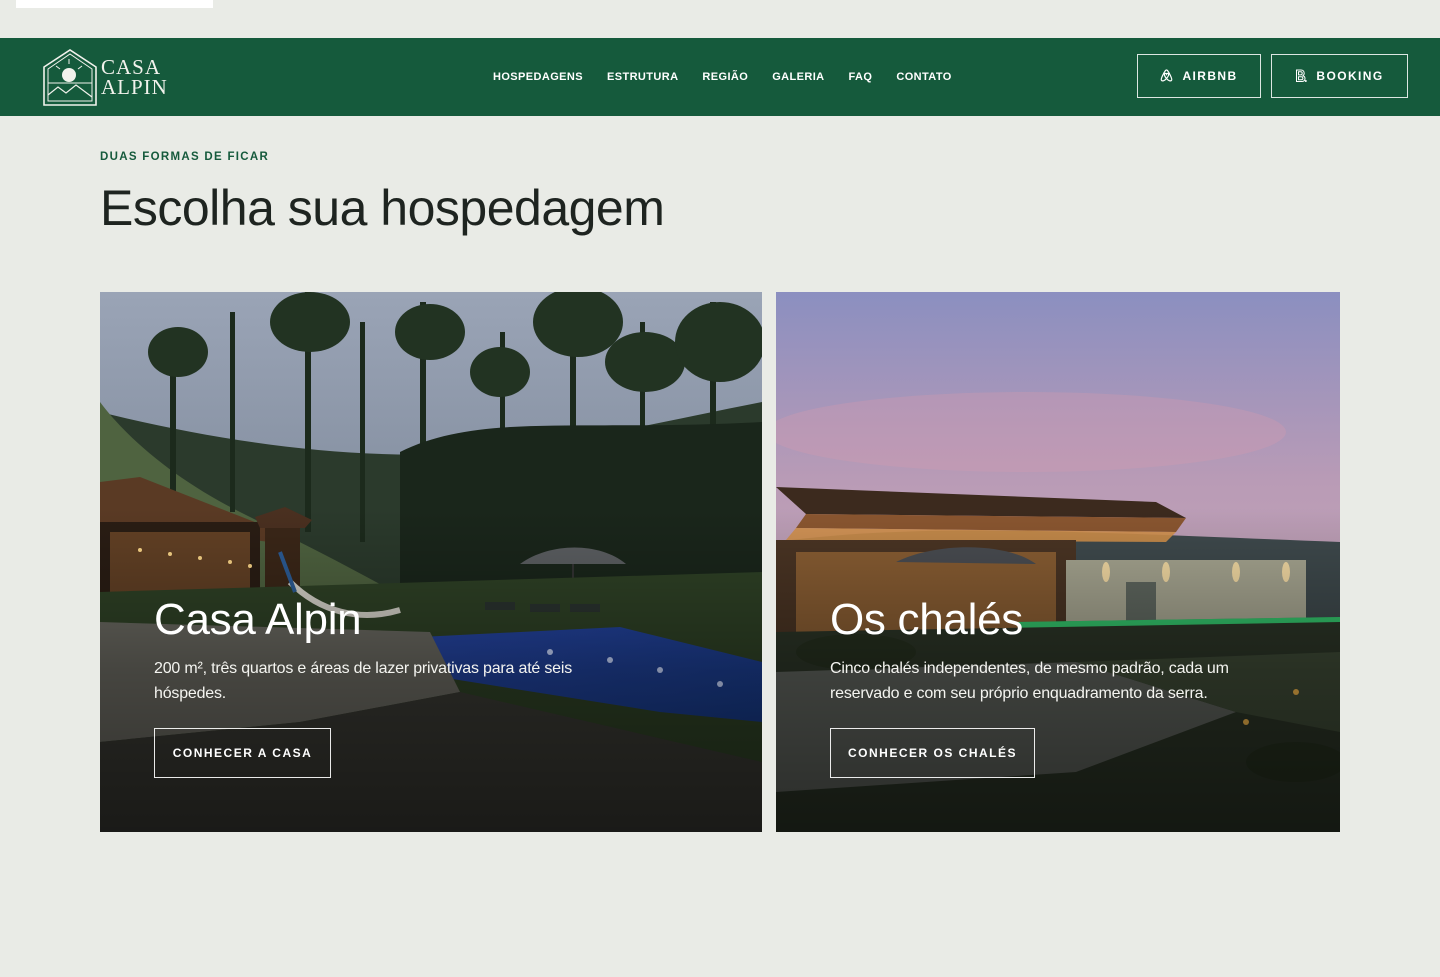 This screenshot has width=1440, height=977. Describe the element at coordinates (932, 753) in the screenshot. I see `conhecer-chales-button: CONHECER OS CHALÉS` at that location.